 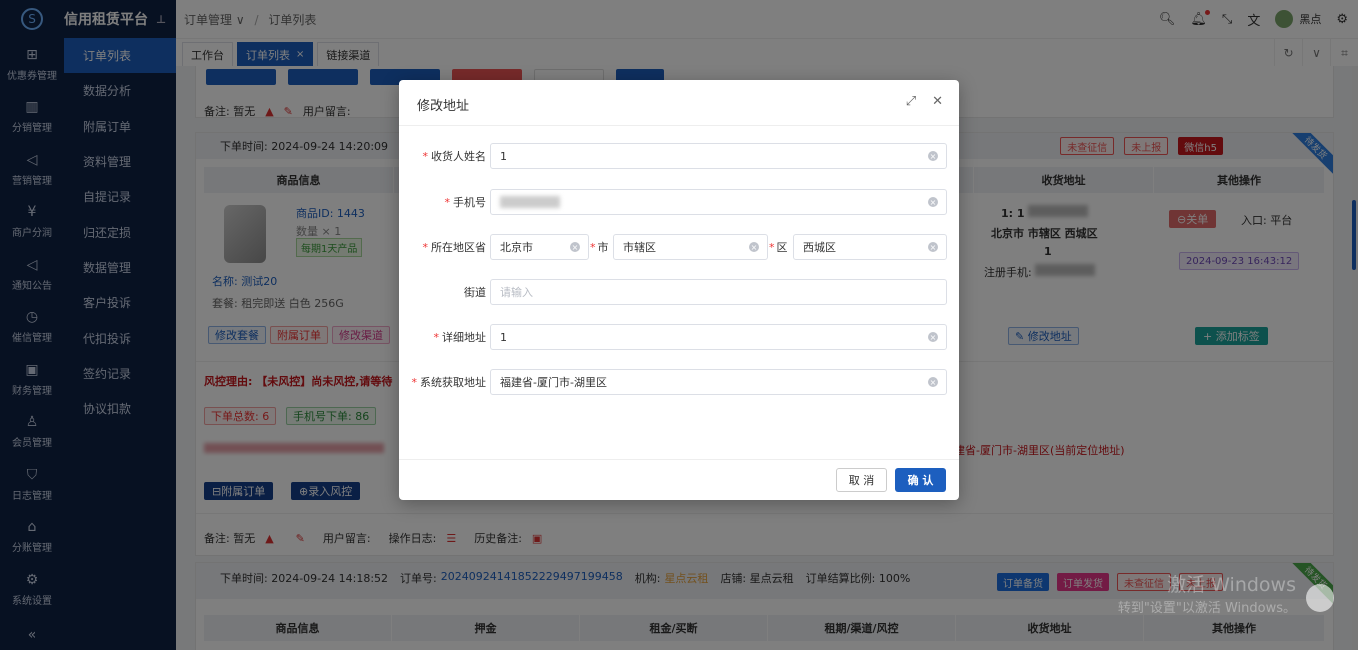 I want to click on detail-address-field: 1 ×, so click(x=718, y=337).